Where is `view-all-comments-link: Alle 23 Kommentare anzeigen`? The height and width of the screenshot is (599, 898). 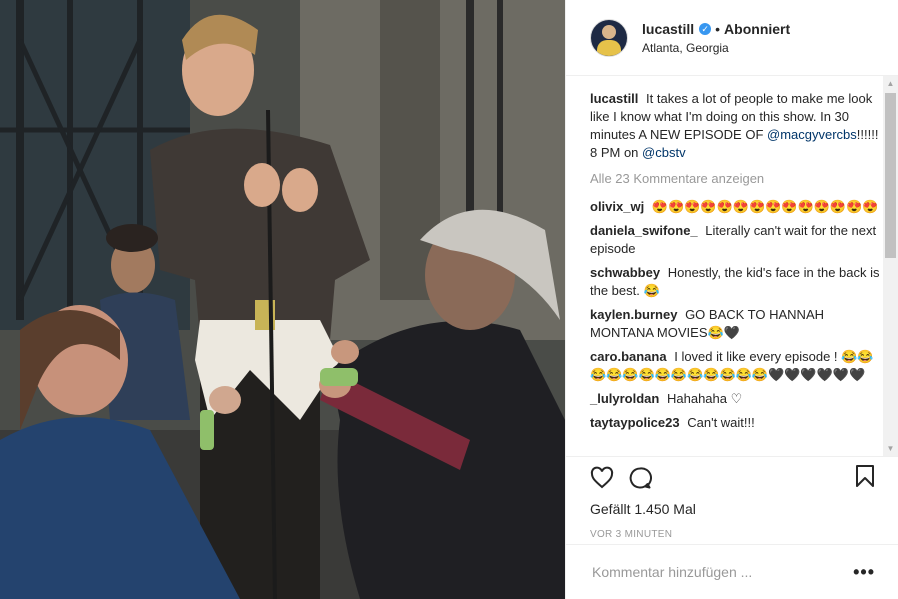
view-all-comments-link: Alle 23 Kommentare anzeigen is located at coordinates (737, 179).